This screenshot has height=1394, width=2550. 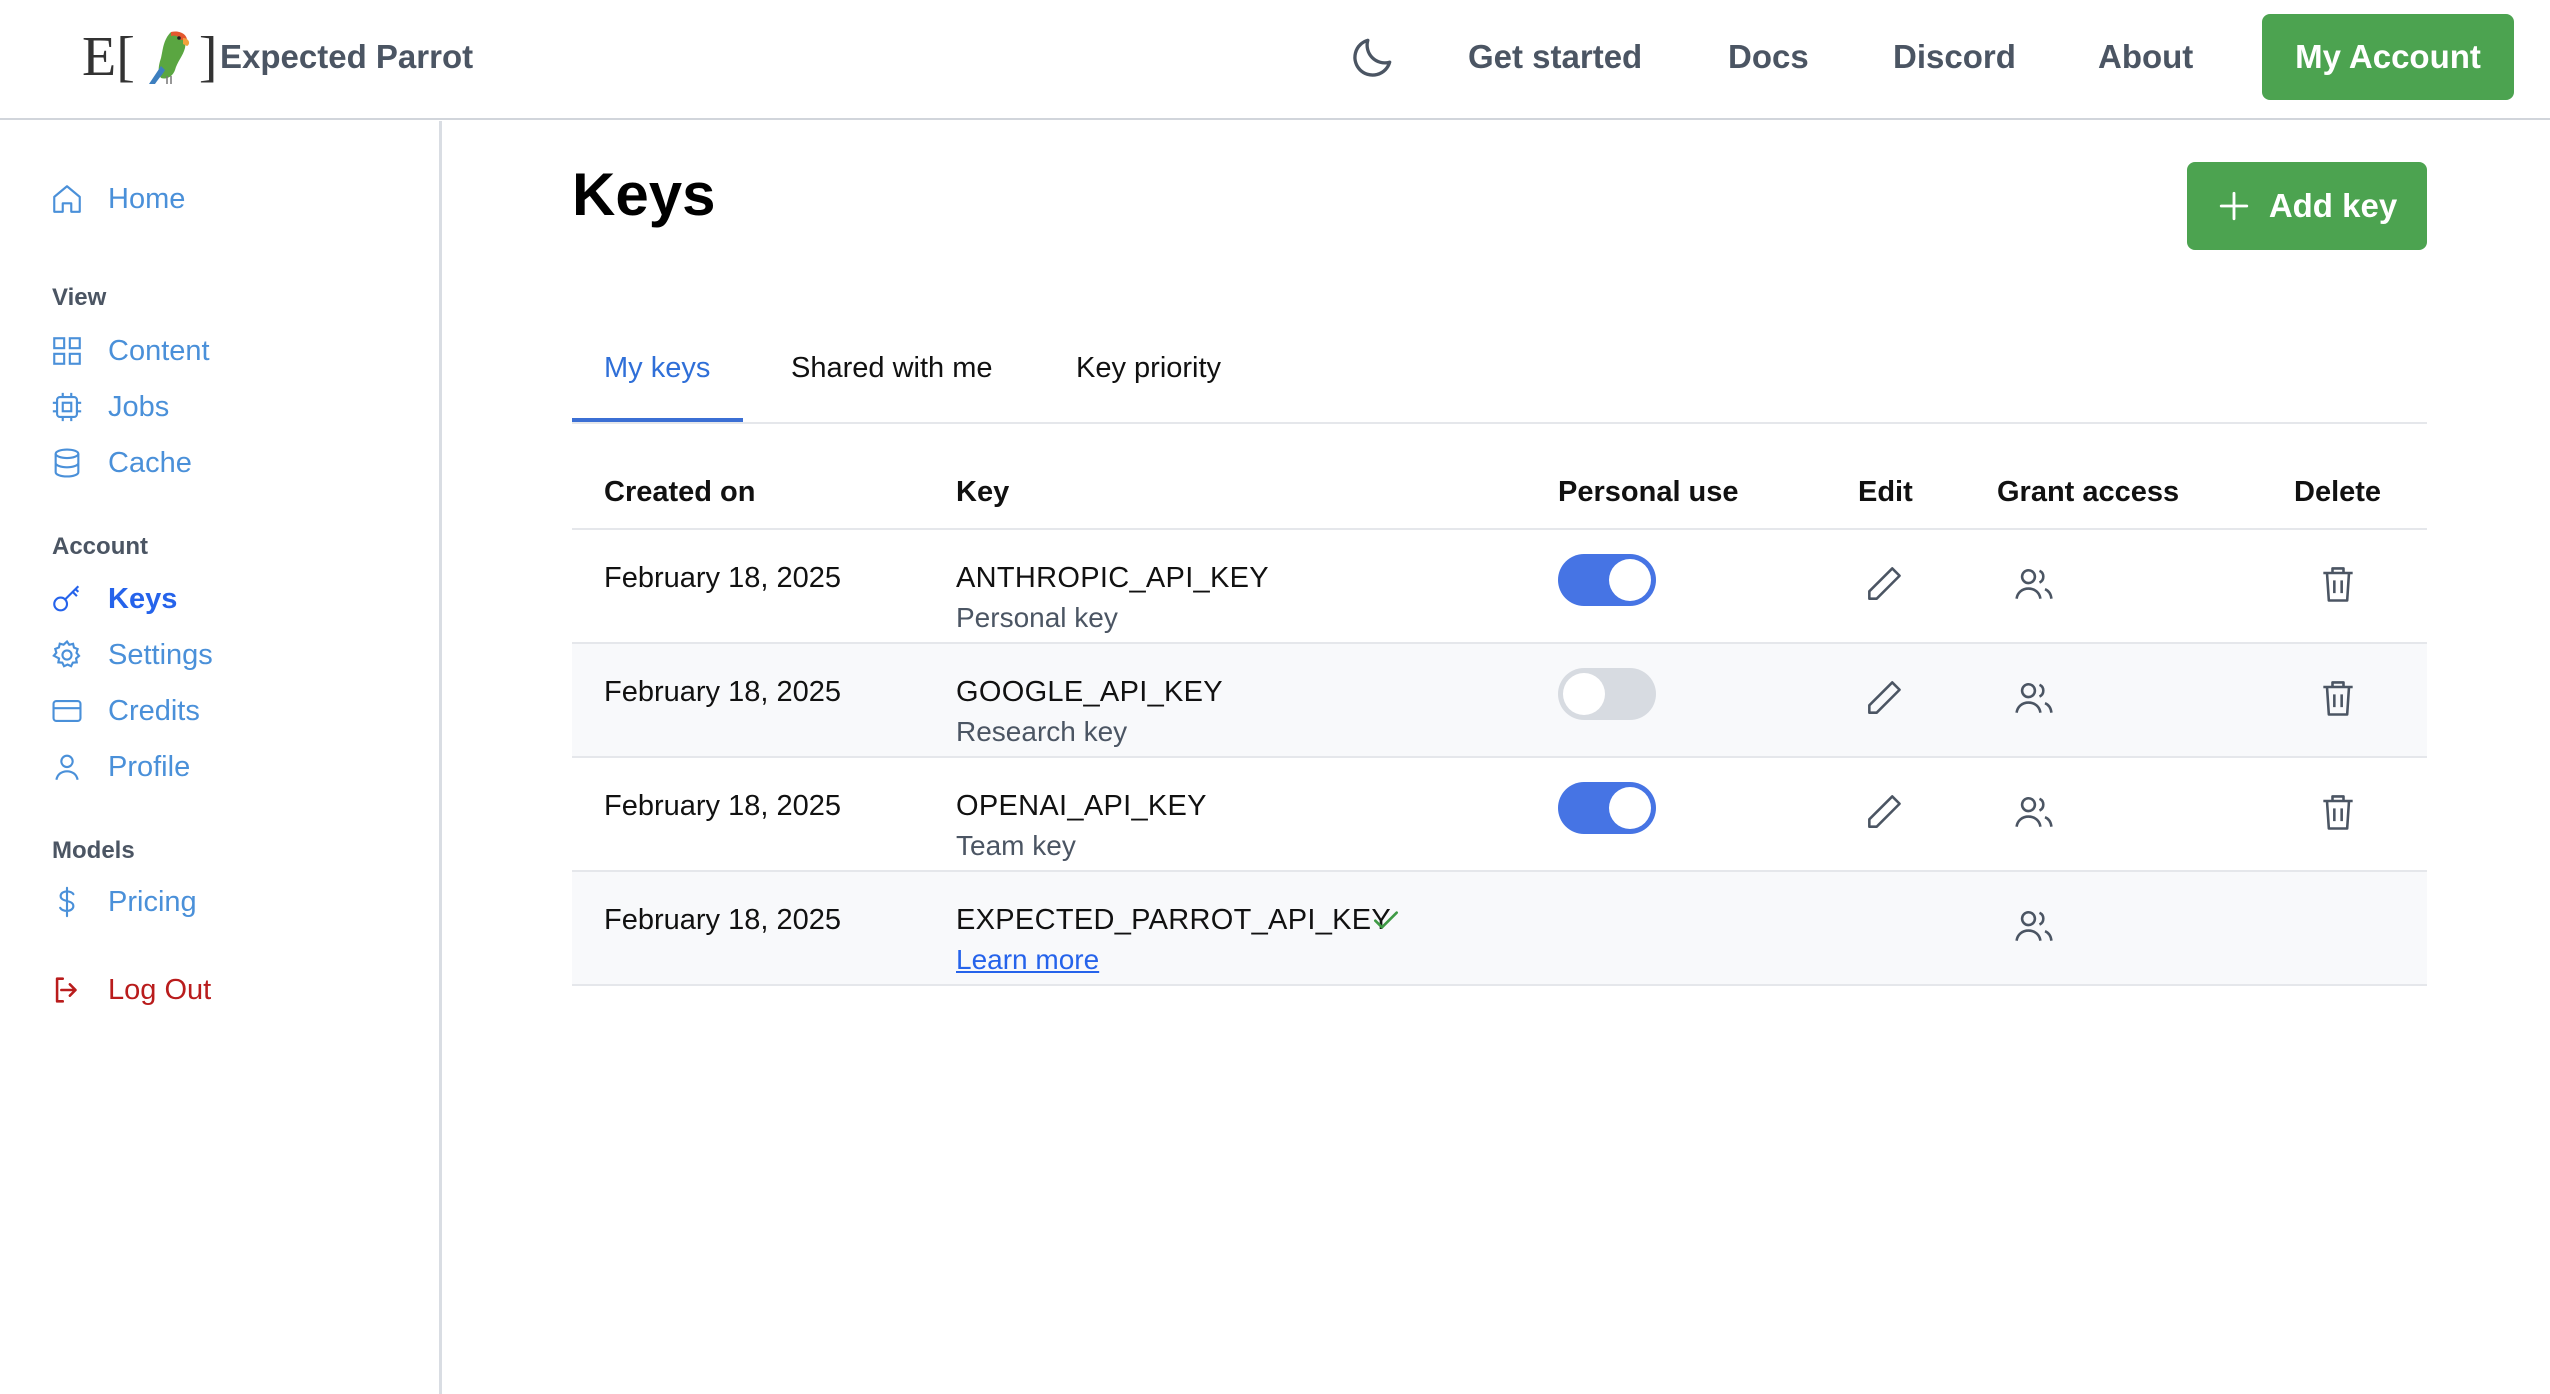 What do you see at coordinates (1885, 492) in the screenshot?
I see `column-header-edit: Edit` at bounding box center [1885, 492].